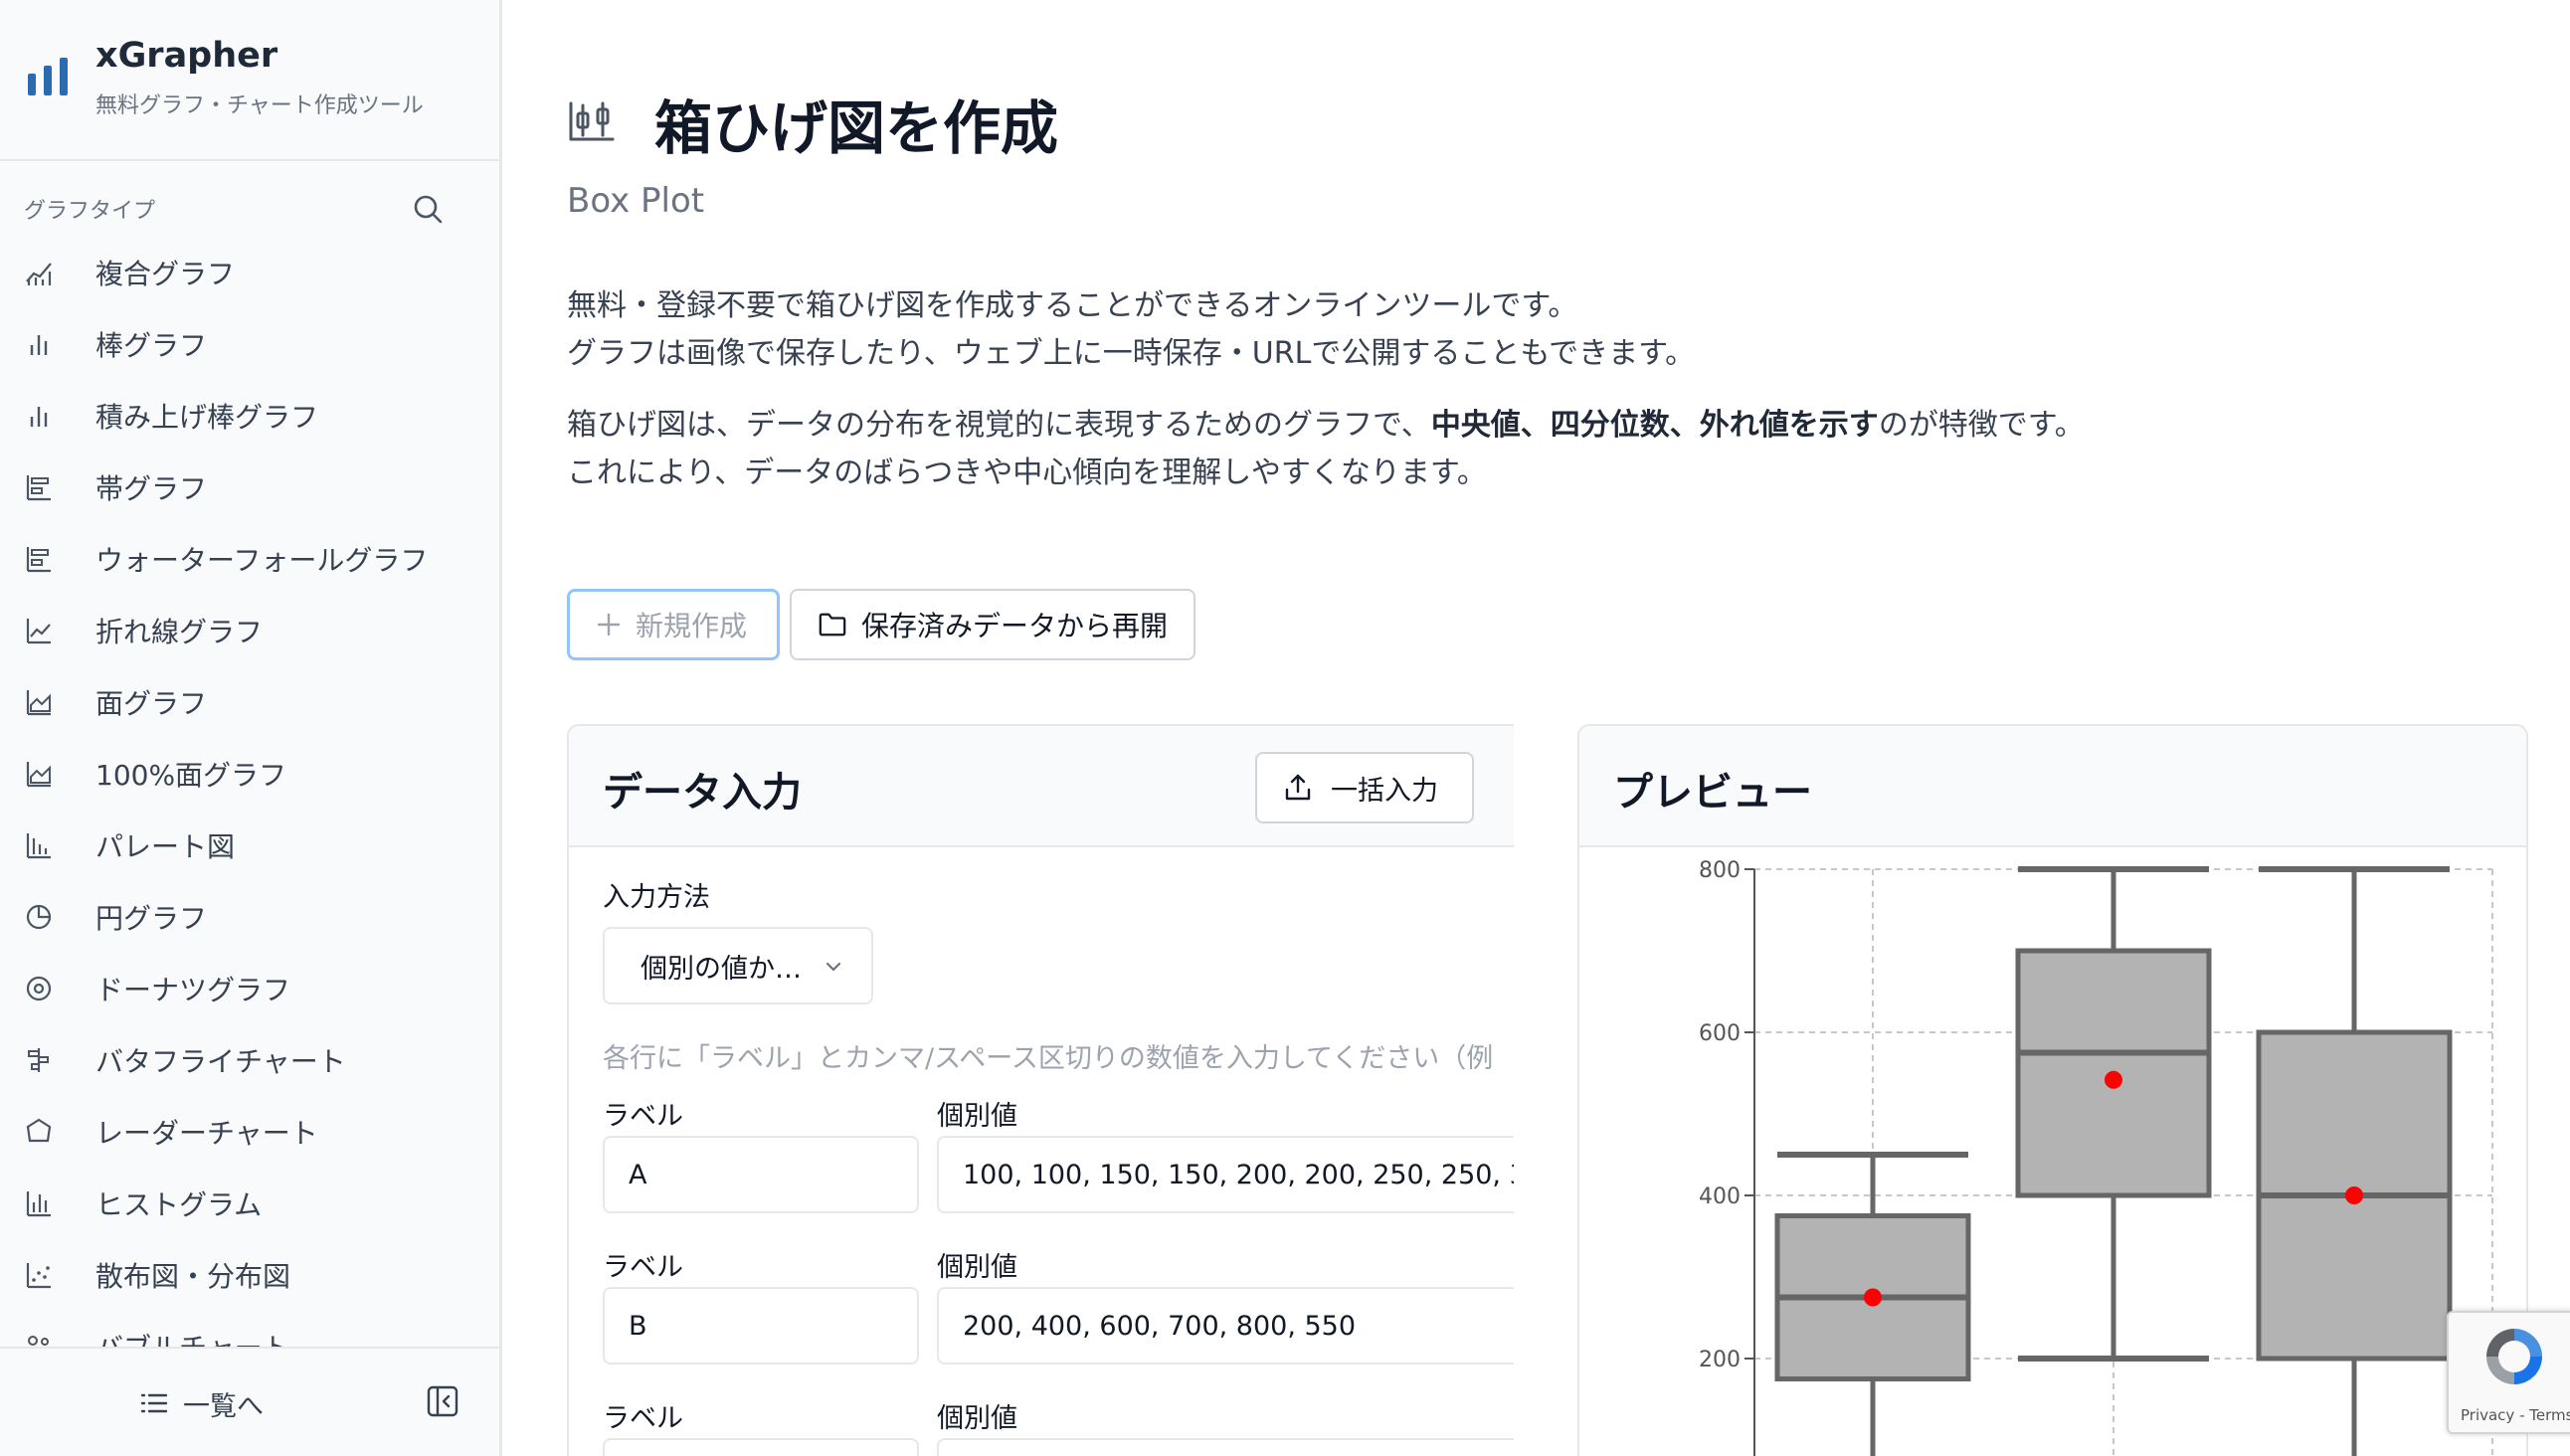 This screenshot has height=1456, width=2570. I want to click on histogram-icon, so click(38, 1204).